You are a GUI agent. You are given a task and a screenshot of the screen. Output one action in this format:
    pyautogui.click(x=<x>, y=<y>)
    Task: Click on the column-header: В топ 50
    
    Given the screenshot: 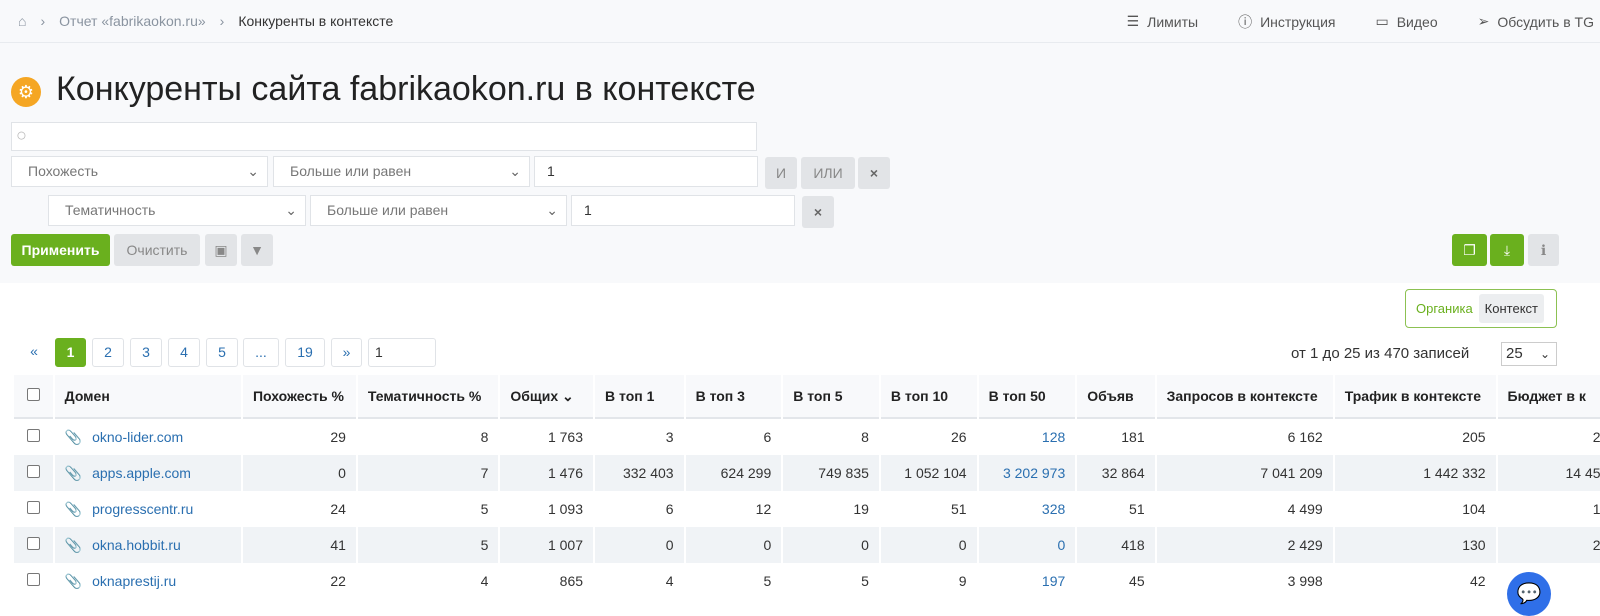 What is the action you would take?
    pyautogui.click(x=1027, y=397)
    